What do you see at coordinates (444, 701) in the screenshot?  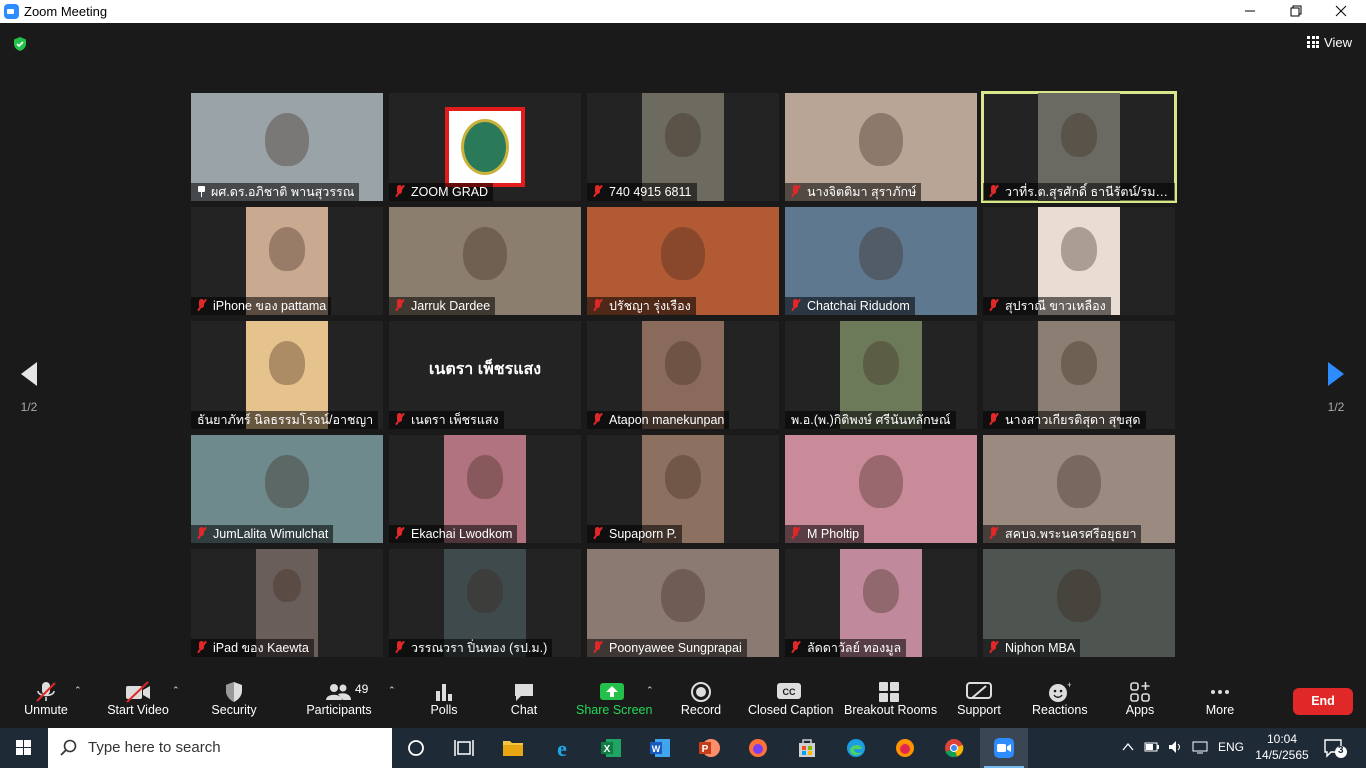 I see `polls-button: Polls` at bounding box center [444, 701].